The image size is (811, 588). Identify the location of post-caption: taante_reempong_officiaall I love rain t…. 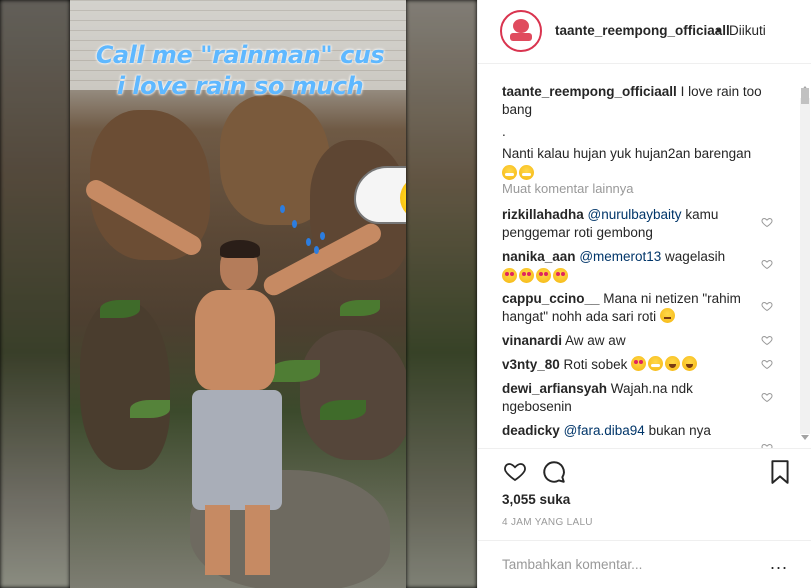
(637, 133).